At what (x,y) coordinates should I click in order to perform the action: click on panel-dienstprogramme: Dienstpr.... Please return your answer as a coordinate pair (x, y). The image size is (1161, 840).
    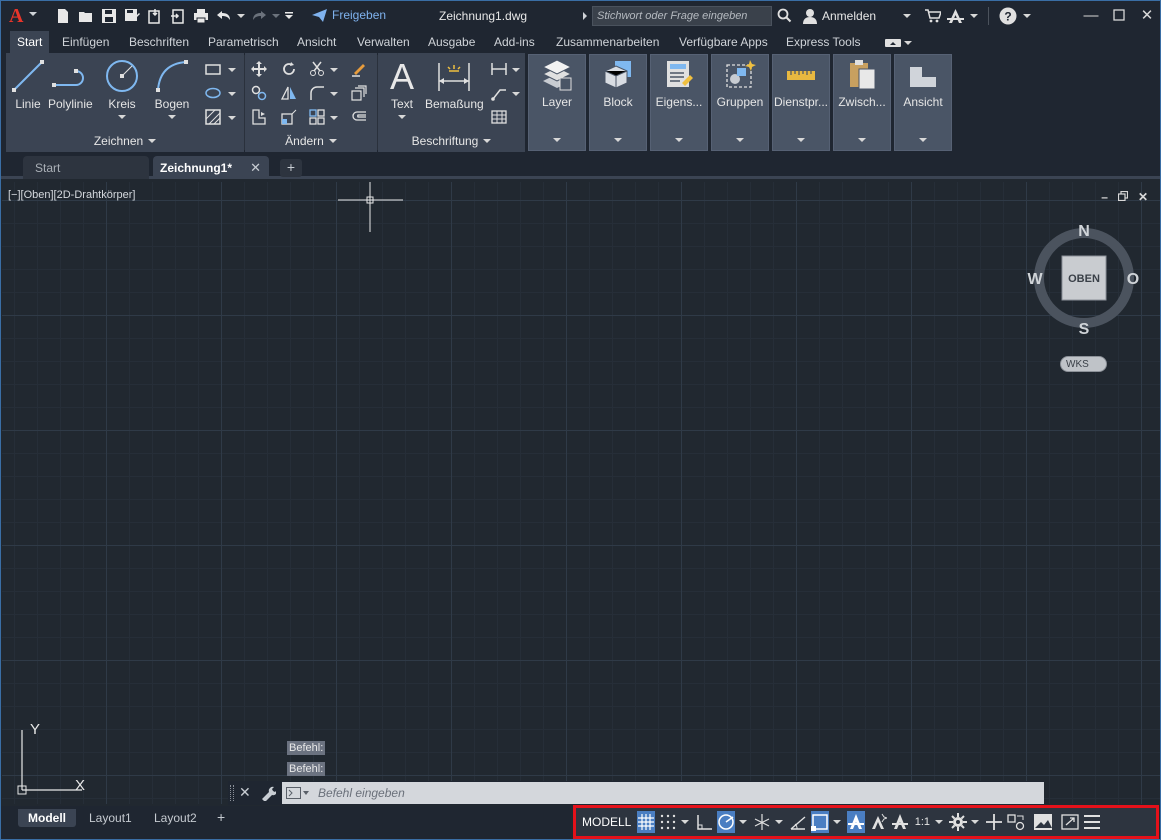
    Looking at the image, I should click on (801, 102).